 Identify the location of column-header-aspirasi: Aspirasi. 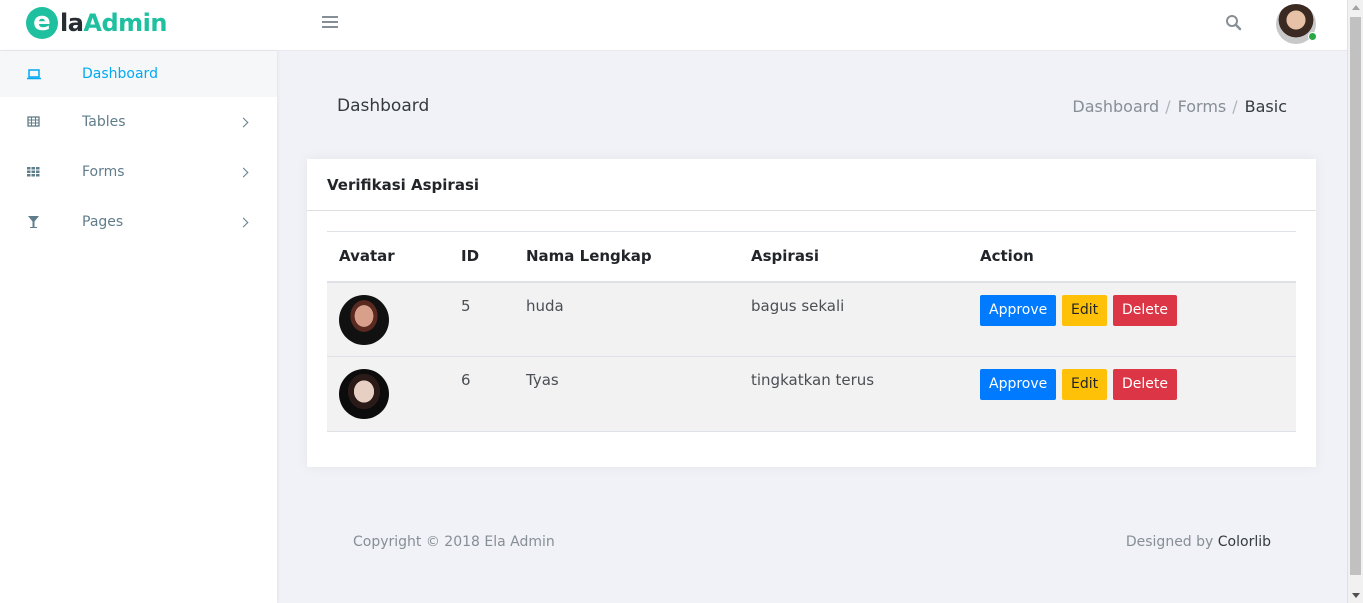
(853, 257).